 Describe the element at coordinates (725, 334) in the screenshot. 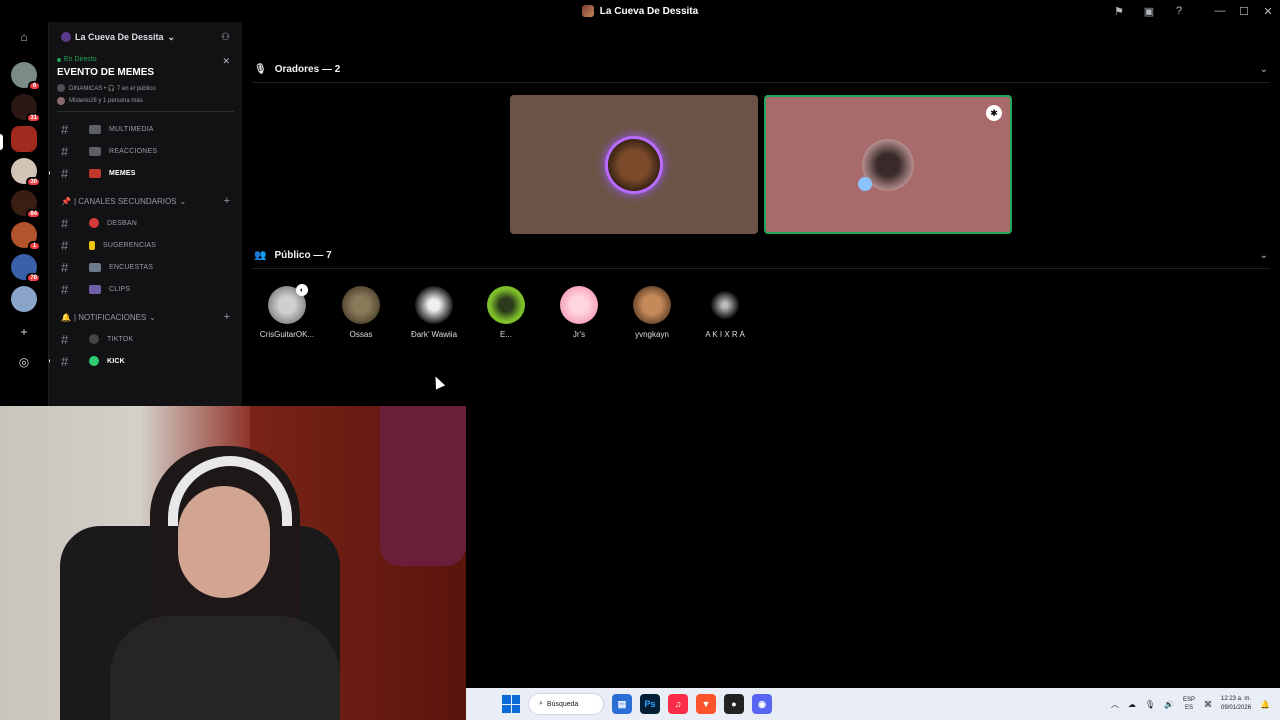

I see `audience-name: A K I X R A` at that location.